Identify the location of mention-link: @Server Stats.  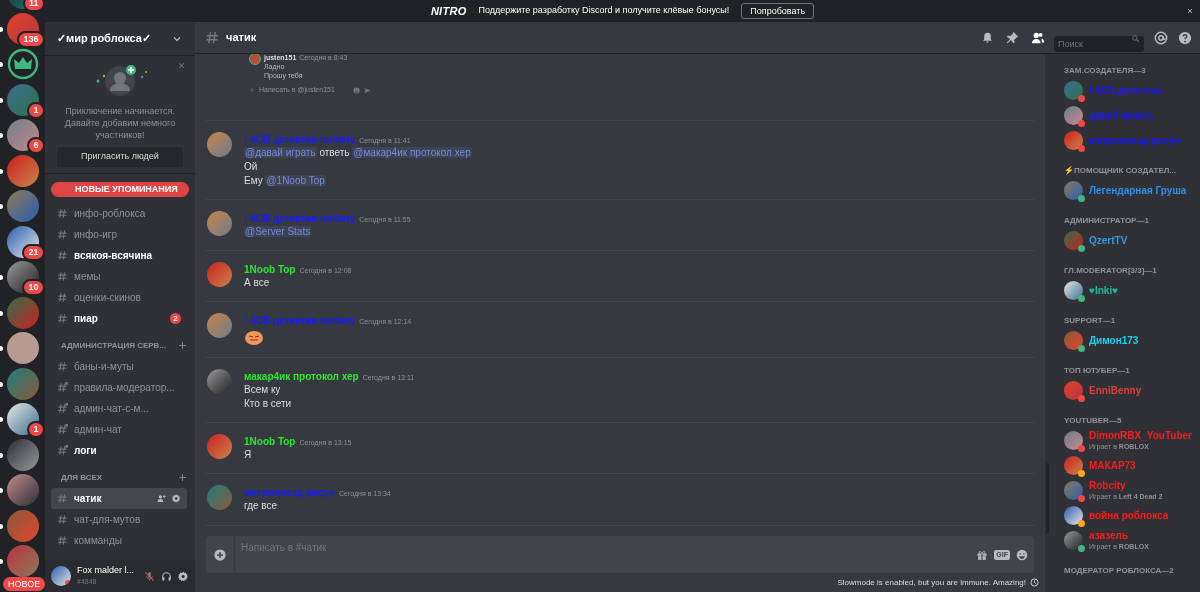
(278, 231).